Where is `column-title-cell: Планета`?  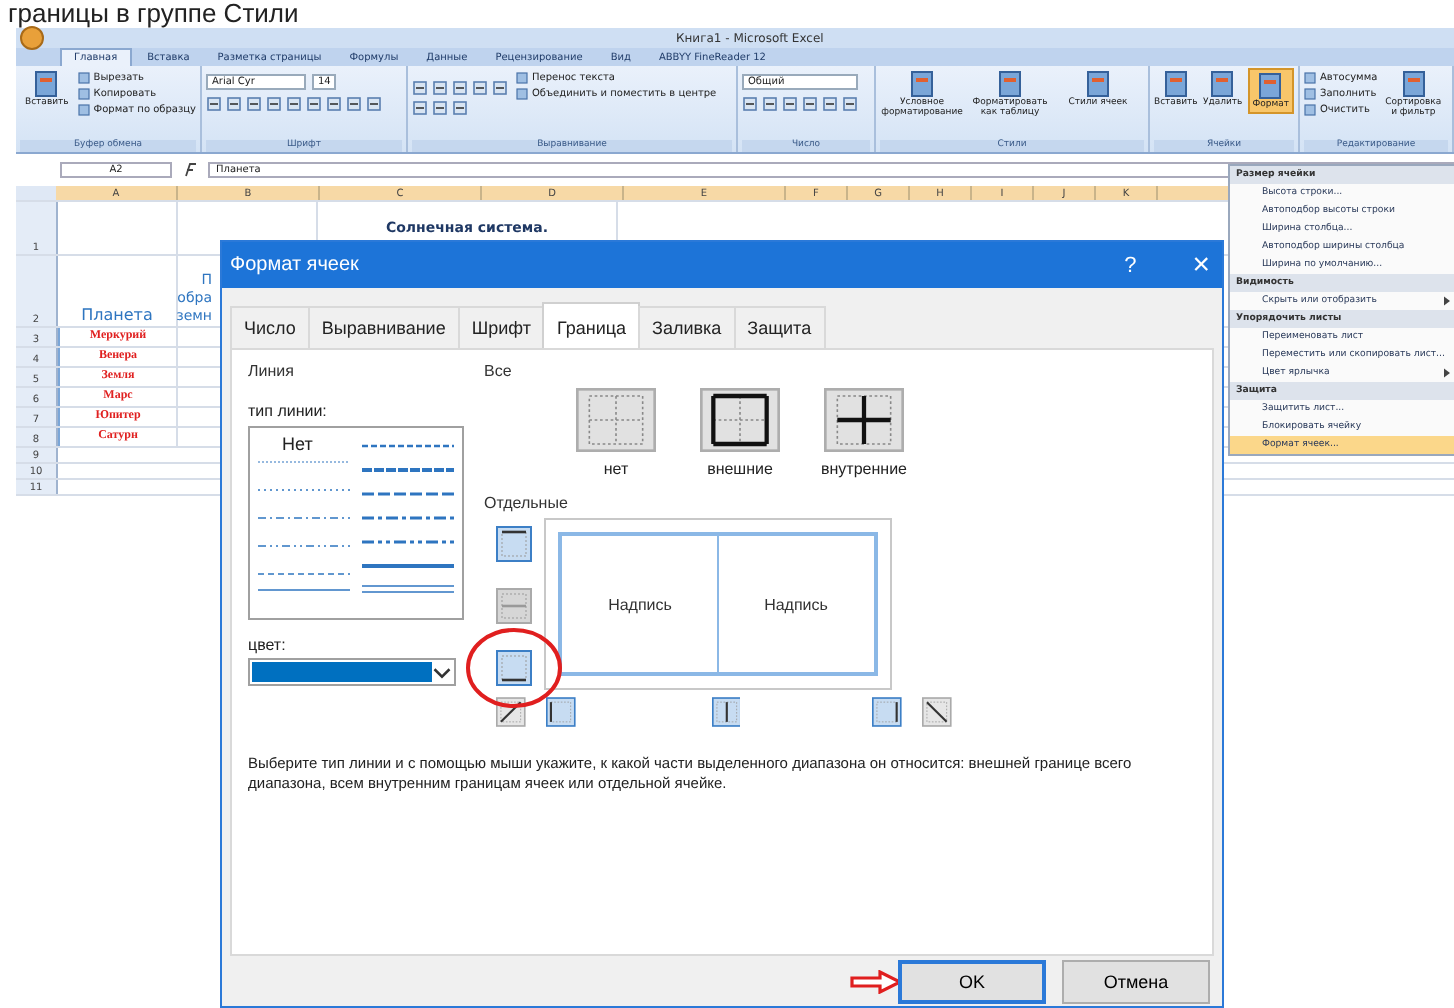 column-title-cell: Планета is located at coordinates (118, 291).